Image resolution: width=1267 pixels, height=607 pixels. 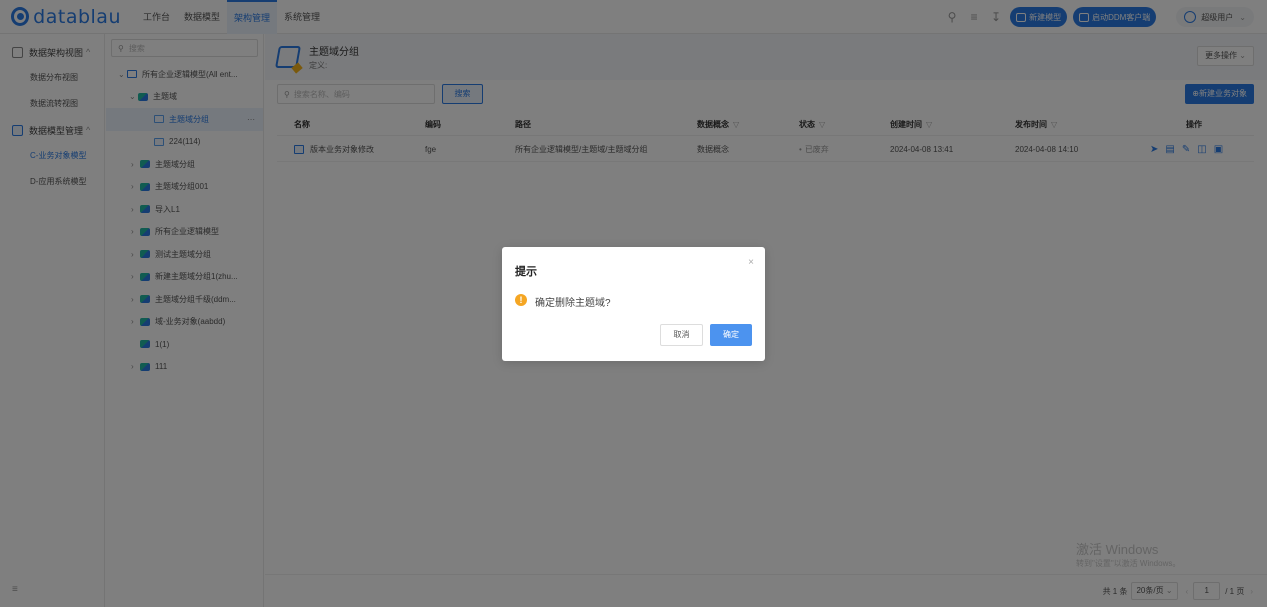 What do you see at coordinates (526, 272) in the screenshot?
I see `dialog-title: 提示` at bounding box center [526, 272].